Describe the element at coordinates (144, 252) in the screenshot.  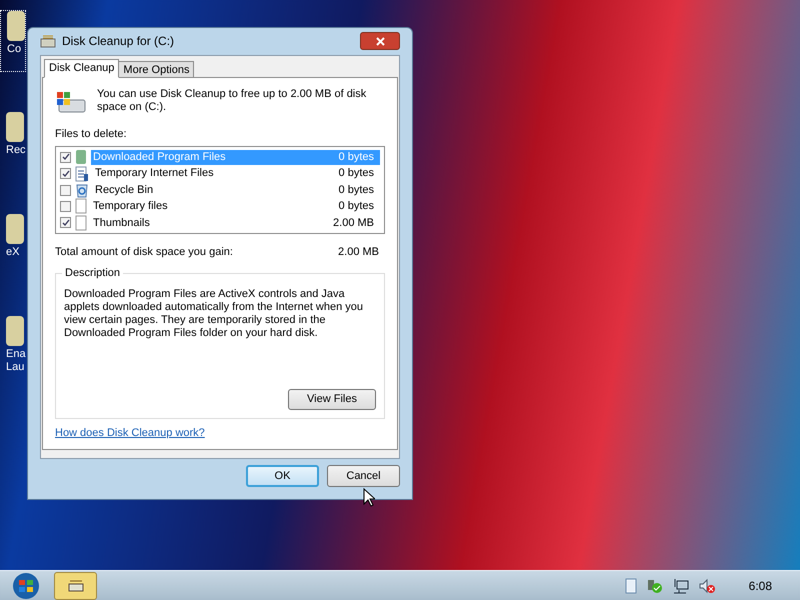
I see `total-label: Total amount of disk space you gain:` at that location.